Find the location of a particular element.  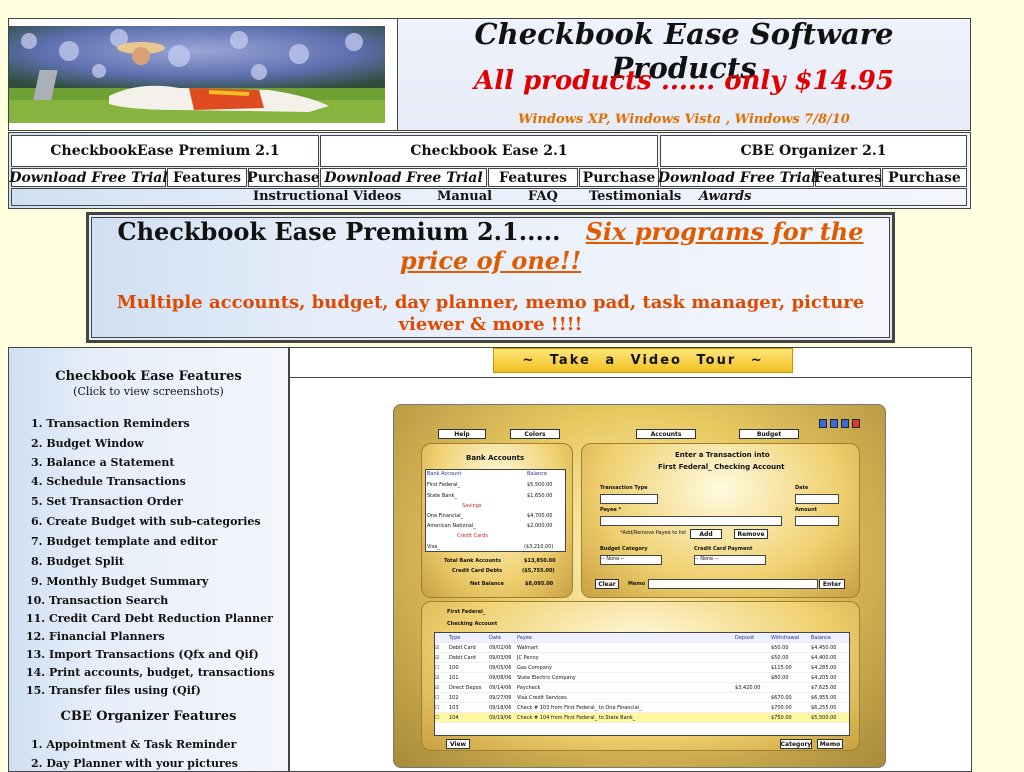

price-banner: All products ...... only $14.95 is located at coordinates (684, 81).